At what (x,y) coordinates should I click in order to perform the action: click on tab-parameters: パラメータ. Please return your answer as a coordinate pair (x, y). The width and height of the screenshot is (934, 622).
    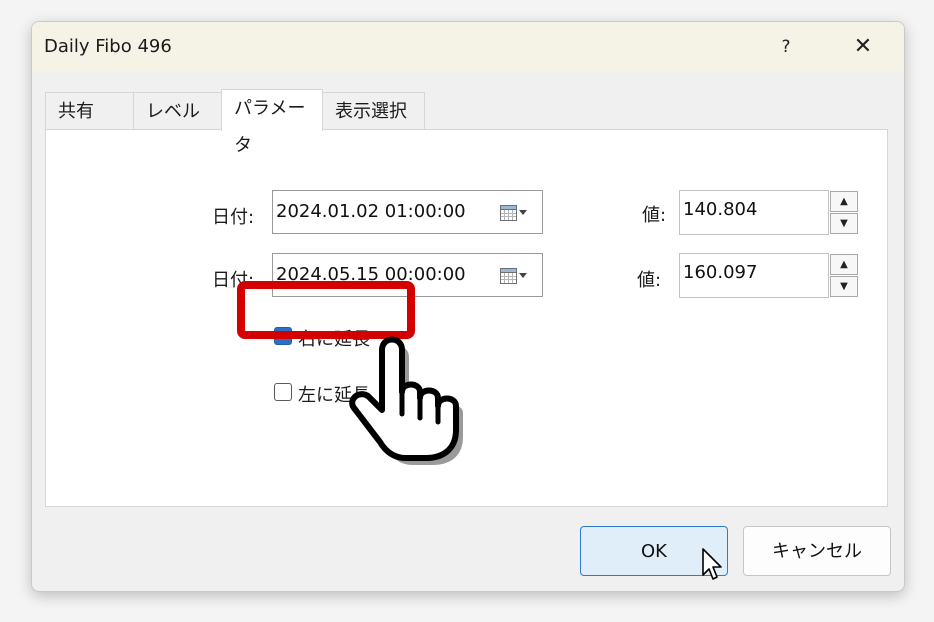
    Looking at the image, I should click on (272, 122).